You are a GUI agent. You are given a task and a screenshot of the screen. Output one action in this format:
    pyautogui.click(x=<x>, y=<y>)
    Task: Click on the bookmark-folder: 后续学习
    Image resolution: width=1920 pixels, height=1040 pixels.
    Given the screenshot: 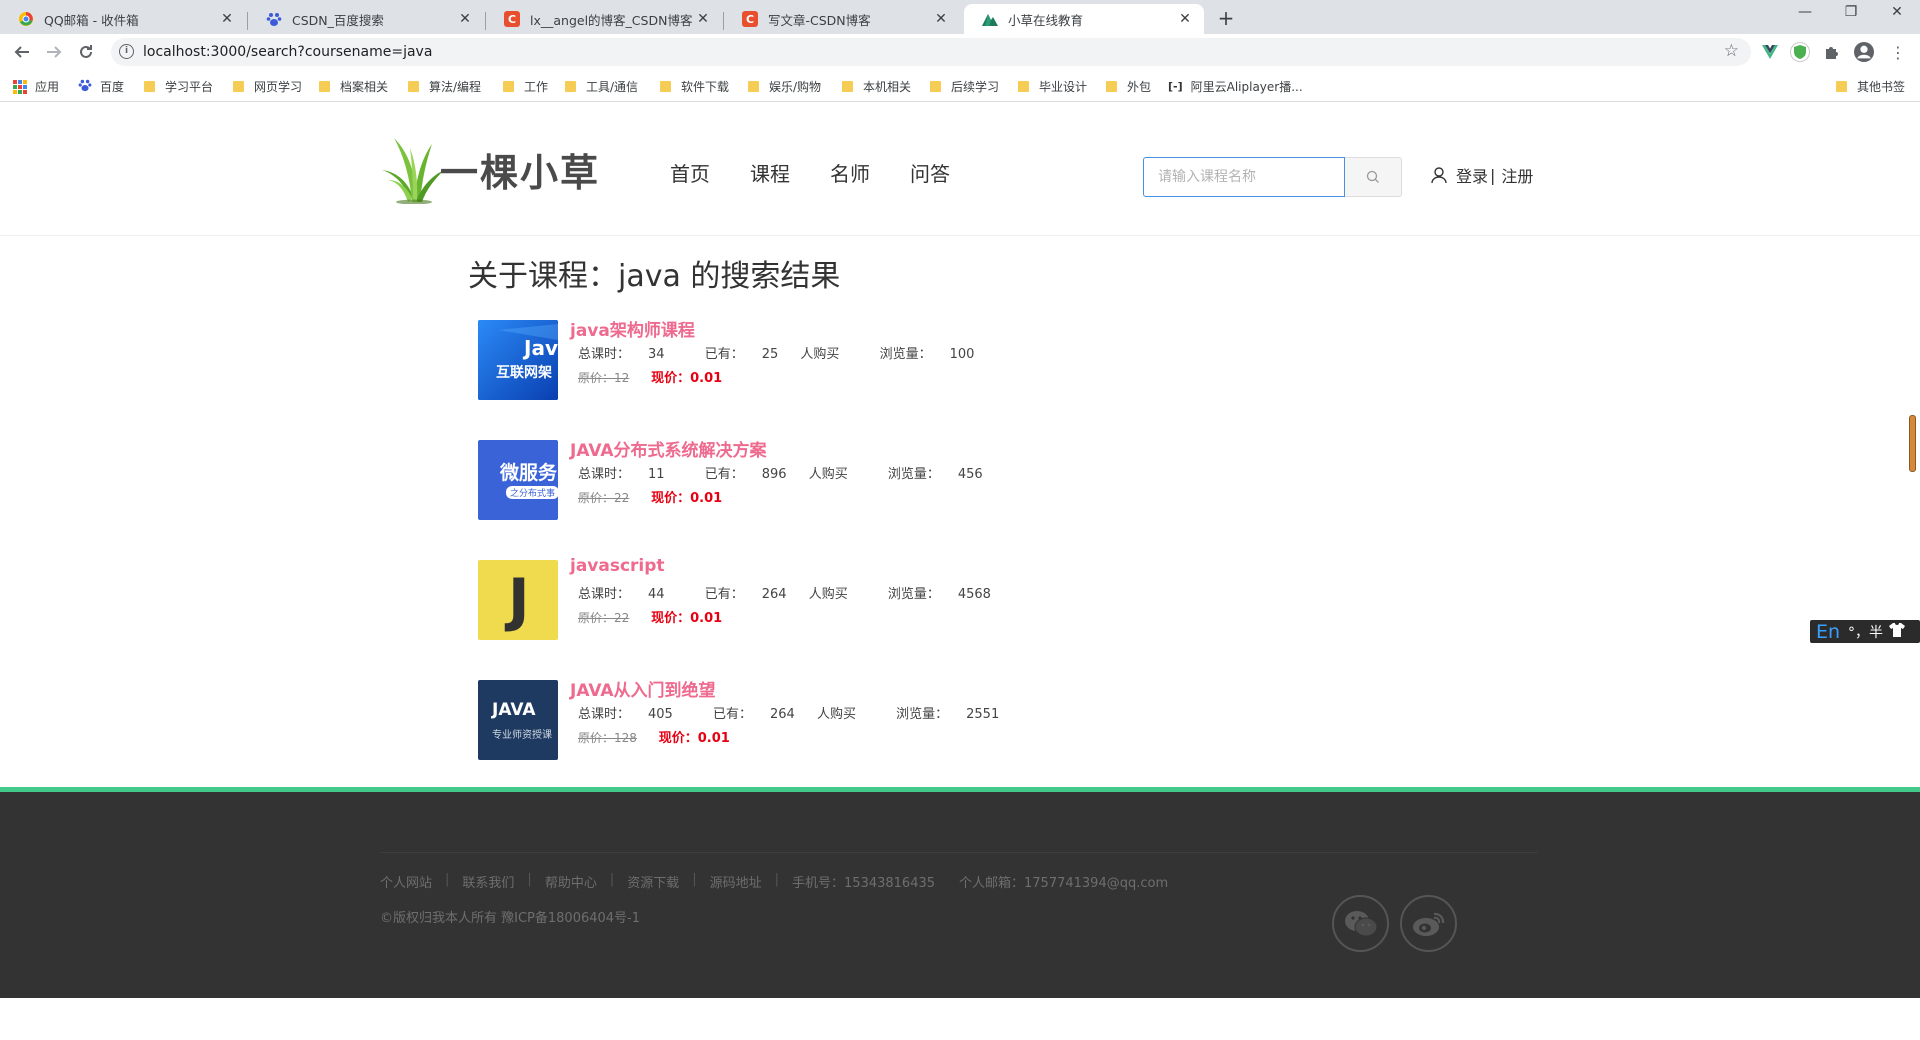 What is the action you would take?
    pyautogui.click(x=964, y=86)
    